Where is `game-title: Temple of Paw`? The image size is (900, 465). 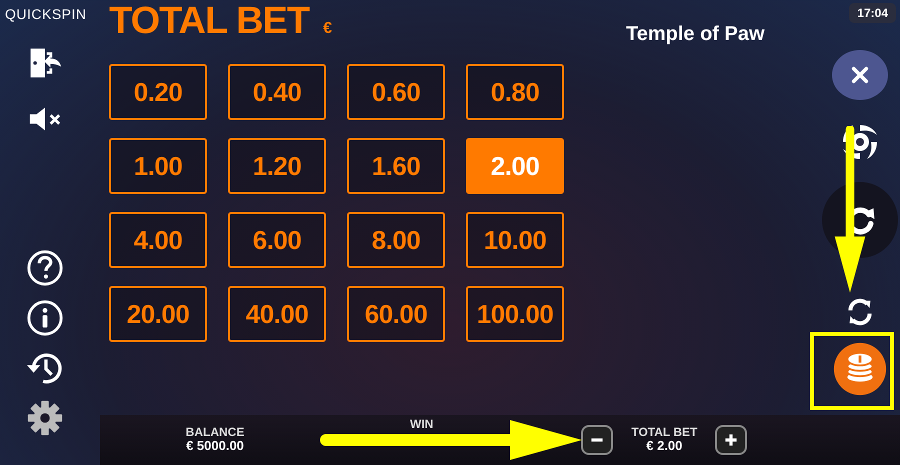 game-title: Temple of Paw is located at coordinates (695, 34).